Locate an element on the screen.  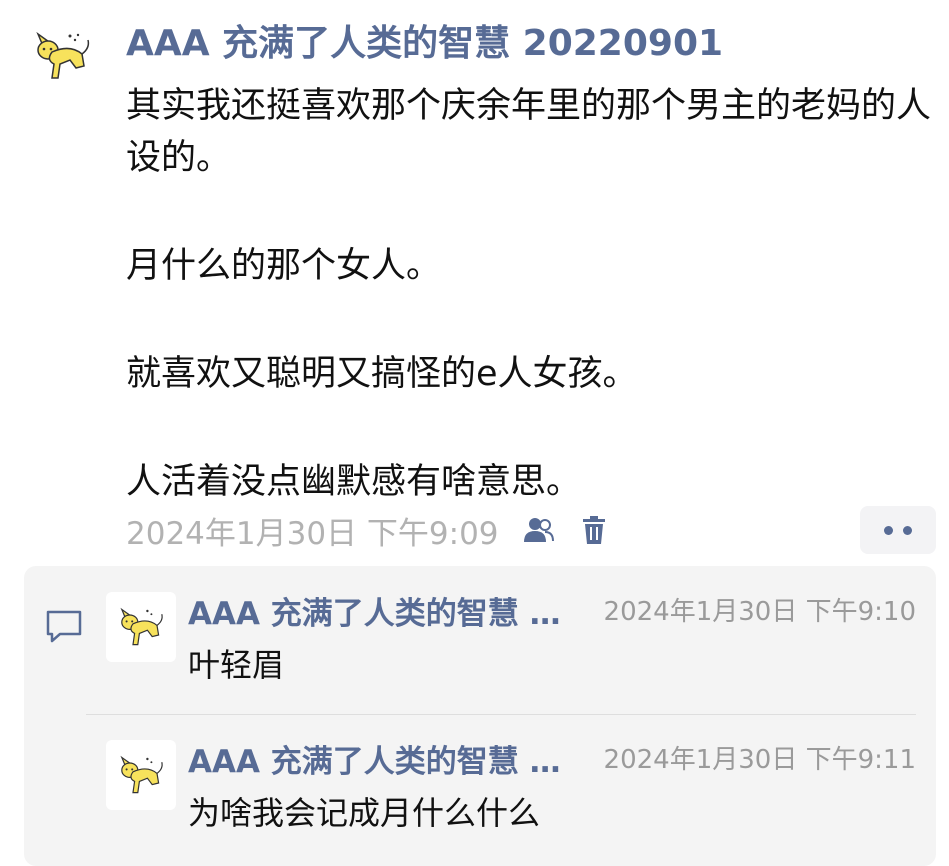
post-paragraph: 就喜欢又聪明又搞怪的e人女孩。 is located at coordinates (382, 374).